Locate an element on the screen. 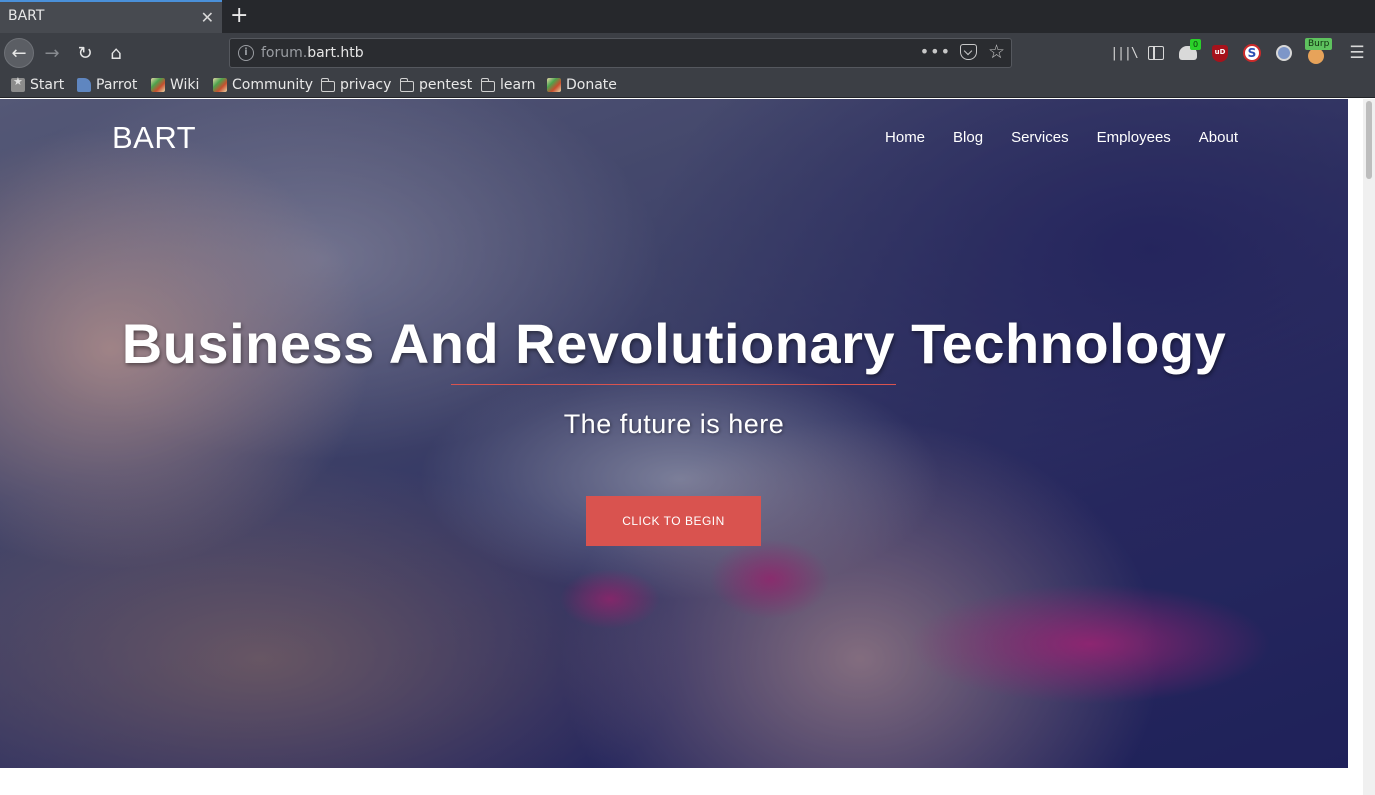  bookmark-label: learn is located at coordinates (518, 85).